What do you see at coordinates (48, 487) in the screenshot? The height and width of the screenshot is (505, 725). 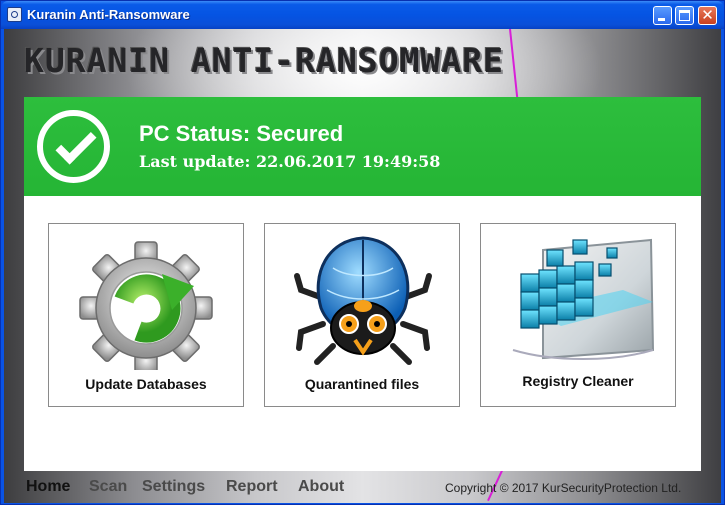 I see `nav-home: Home` at bounding box center [48, 487].